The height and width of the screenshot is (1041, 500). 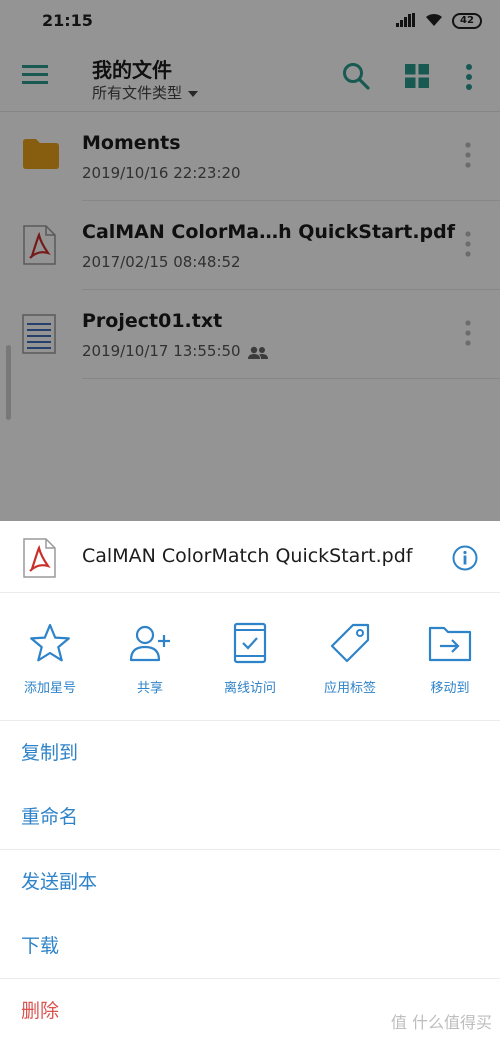 I want to click on share-button: 共享, so click(x=150, y=657).